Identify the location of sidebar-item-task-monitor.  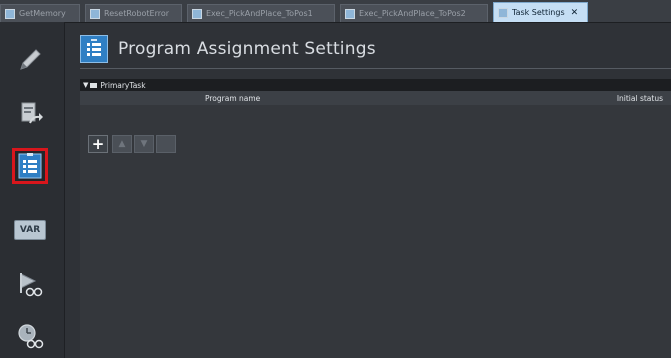
(30, 284).